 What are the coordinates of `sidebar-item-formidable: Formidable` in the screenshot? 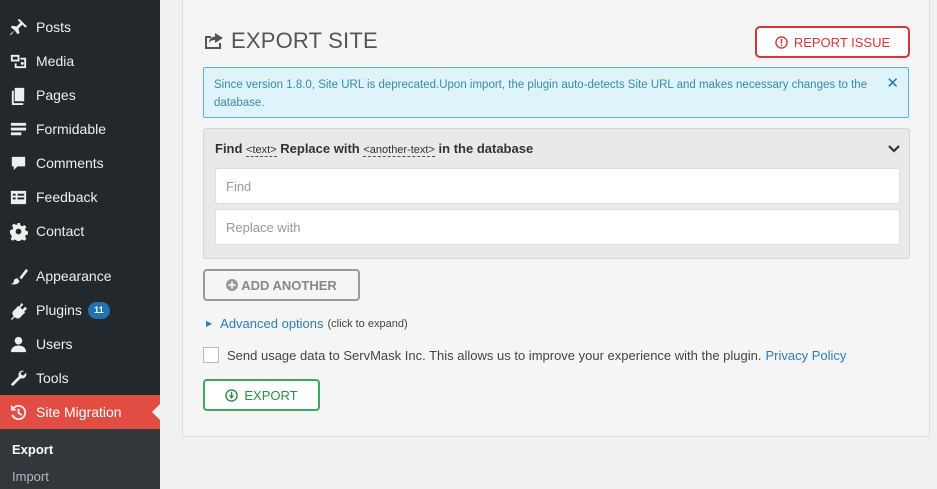 It's located at (80, 129).